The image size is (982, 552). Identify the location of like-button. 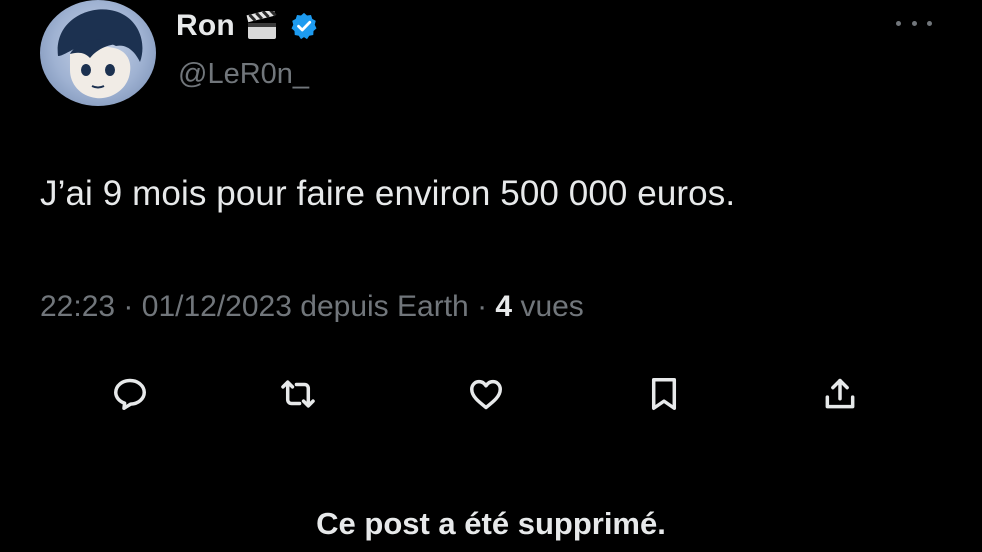
(486, 394).